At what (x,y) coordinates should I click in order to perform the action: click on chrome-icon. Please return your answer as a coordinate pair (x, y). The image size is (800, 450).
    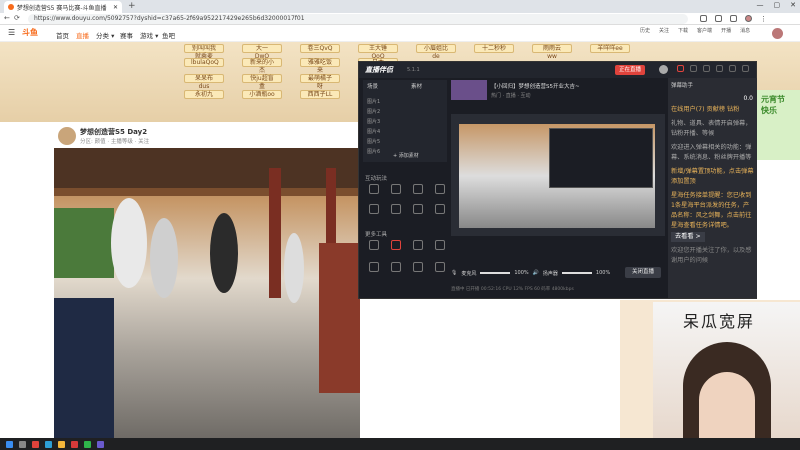
    Looking at the image, I should click on (35, 444).